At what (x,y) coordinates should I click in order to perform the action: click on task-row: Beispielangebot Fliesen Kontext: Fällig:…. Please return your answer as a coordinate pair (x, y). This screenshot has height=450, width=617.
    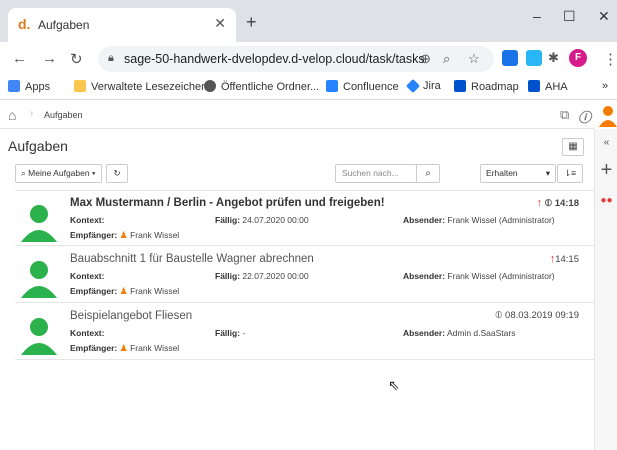
    Looking at the image, I should click on (304, 332).